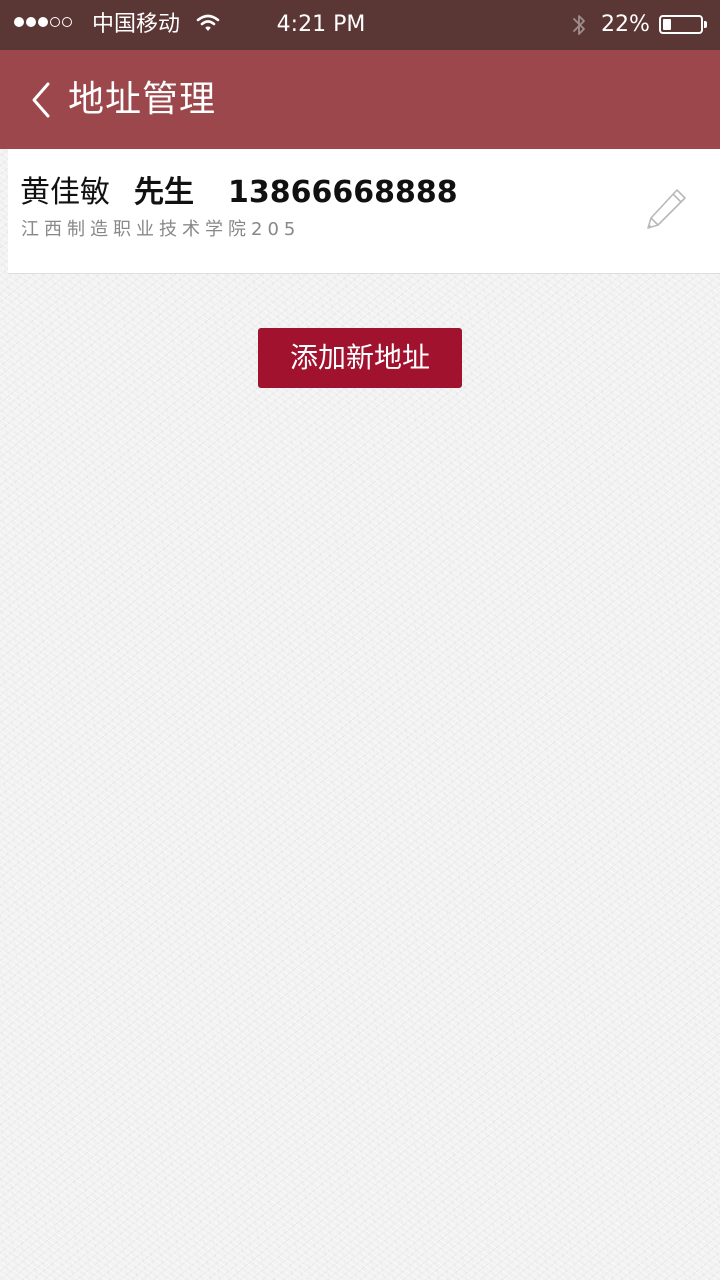 The image size is (720, 1280). I want to click on nav-bar: 地址管理, so click(360, 99).